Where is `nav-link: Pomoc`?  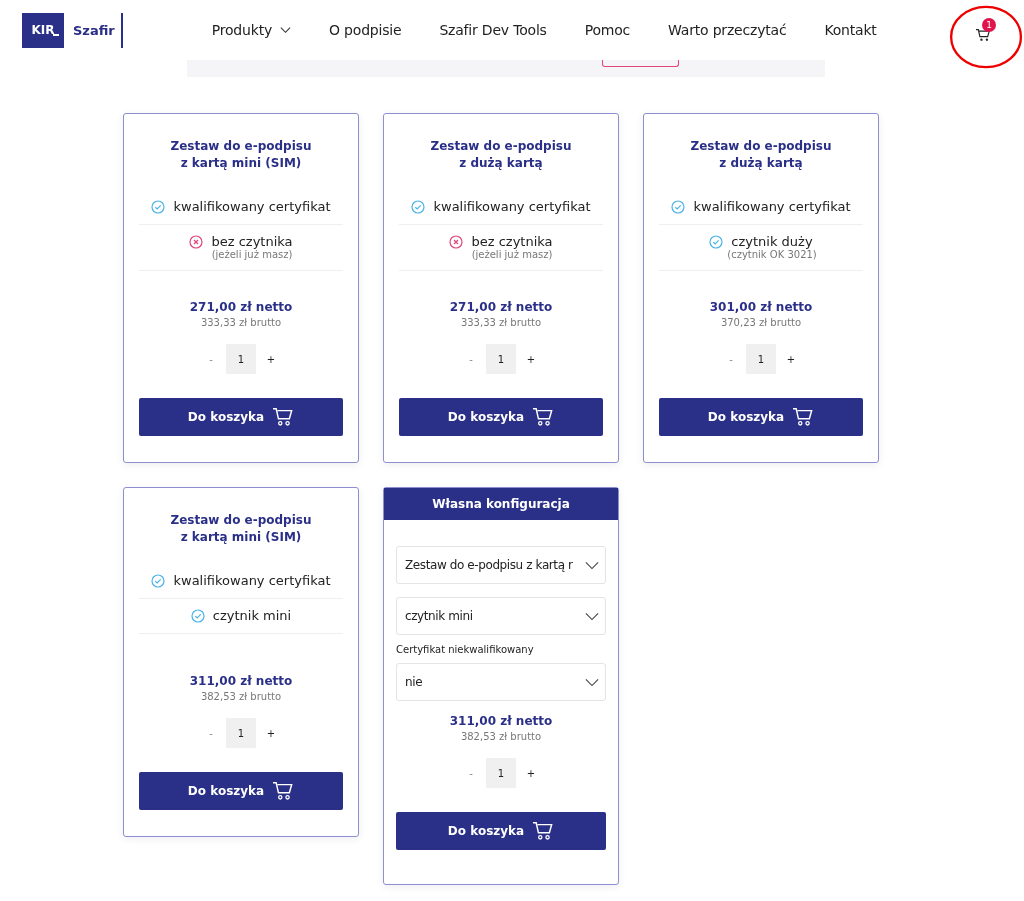 nav-link: Pomoc is located at coordinates (607, 30).